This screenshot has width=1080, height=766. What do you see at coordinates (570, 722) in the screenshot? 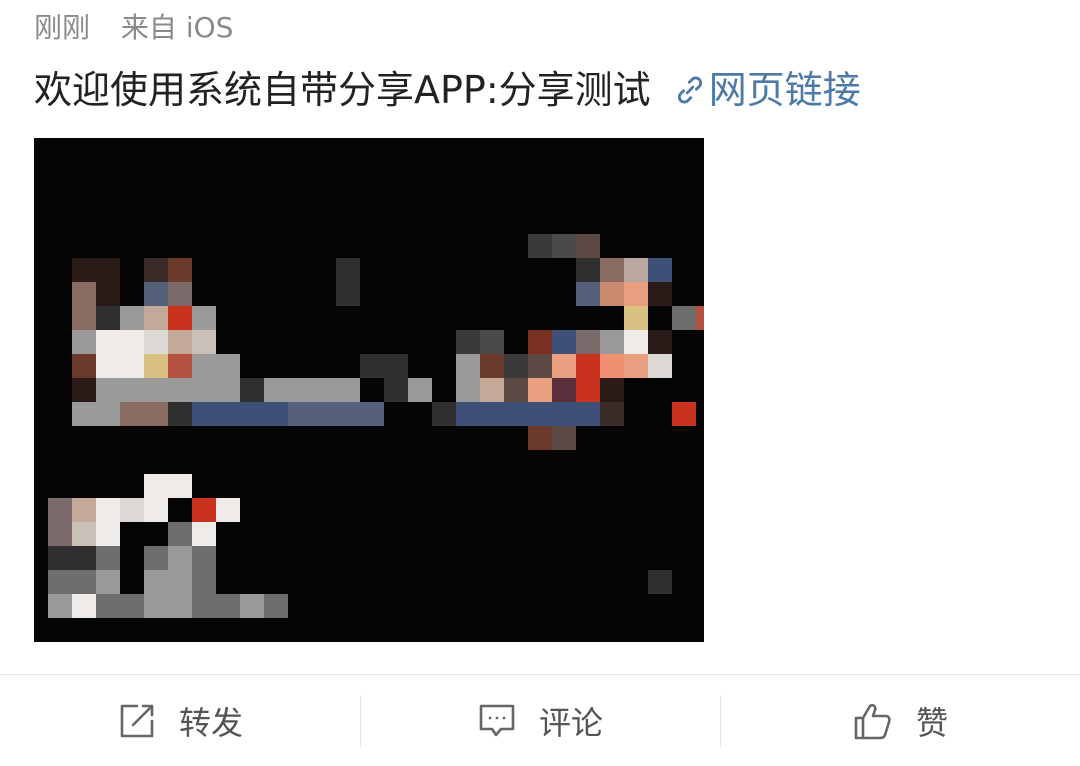
I see `comment-label: 评论` at bounding box center [570, 722].